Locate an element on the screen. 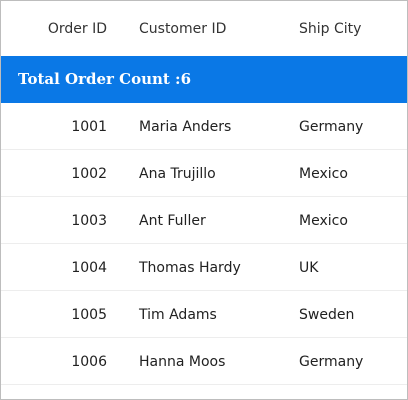 The height and width of the screenshot is (400, 408). table-row: 1002 Ana Trujillo Mexico is located at coordinates (204, 173).